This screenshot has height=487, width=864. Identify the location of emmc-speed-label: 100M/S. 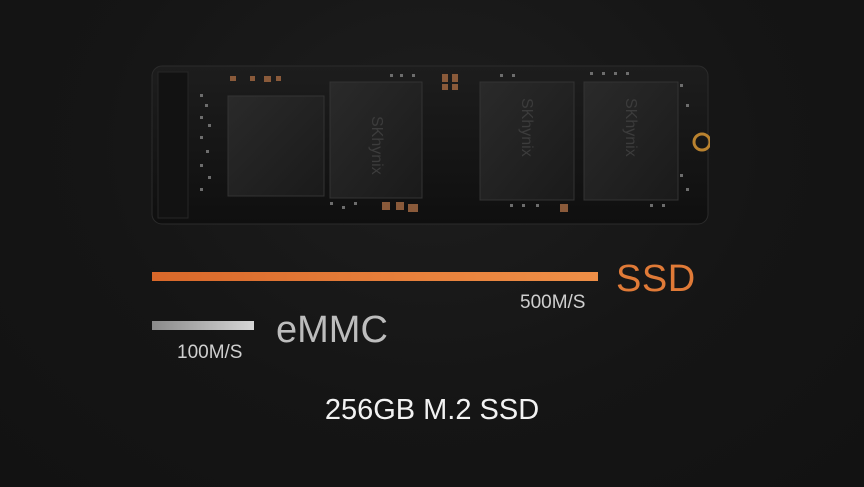
(210, 352).